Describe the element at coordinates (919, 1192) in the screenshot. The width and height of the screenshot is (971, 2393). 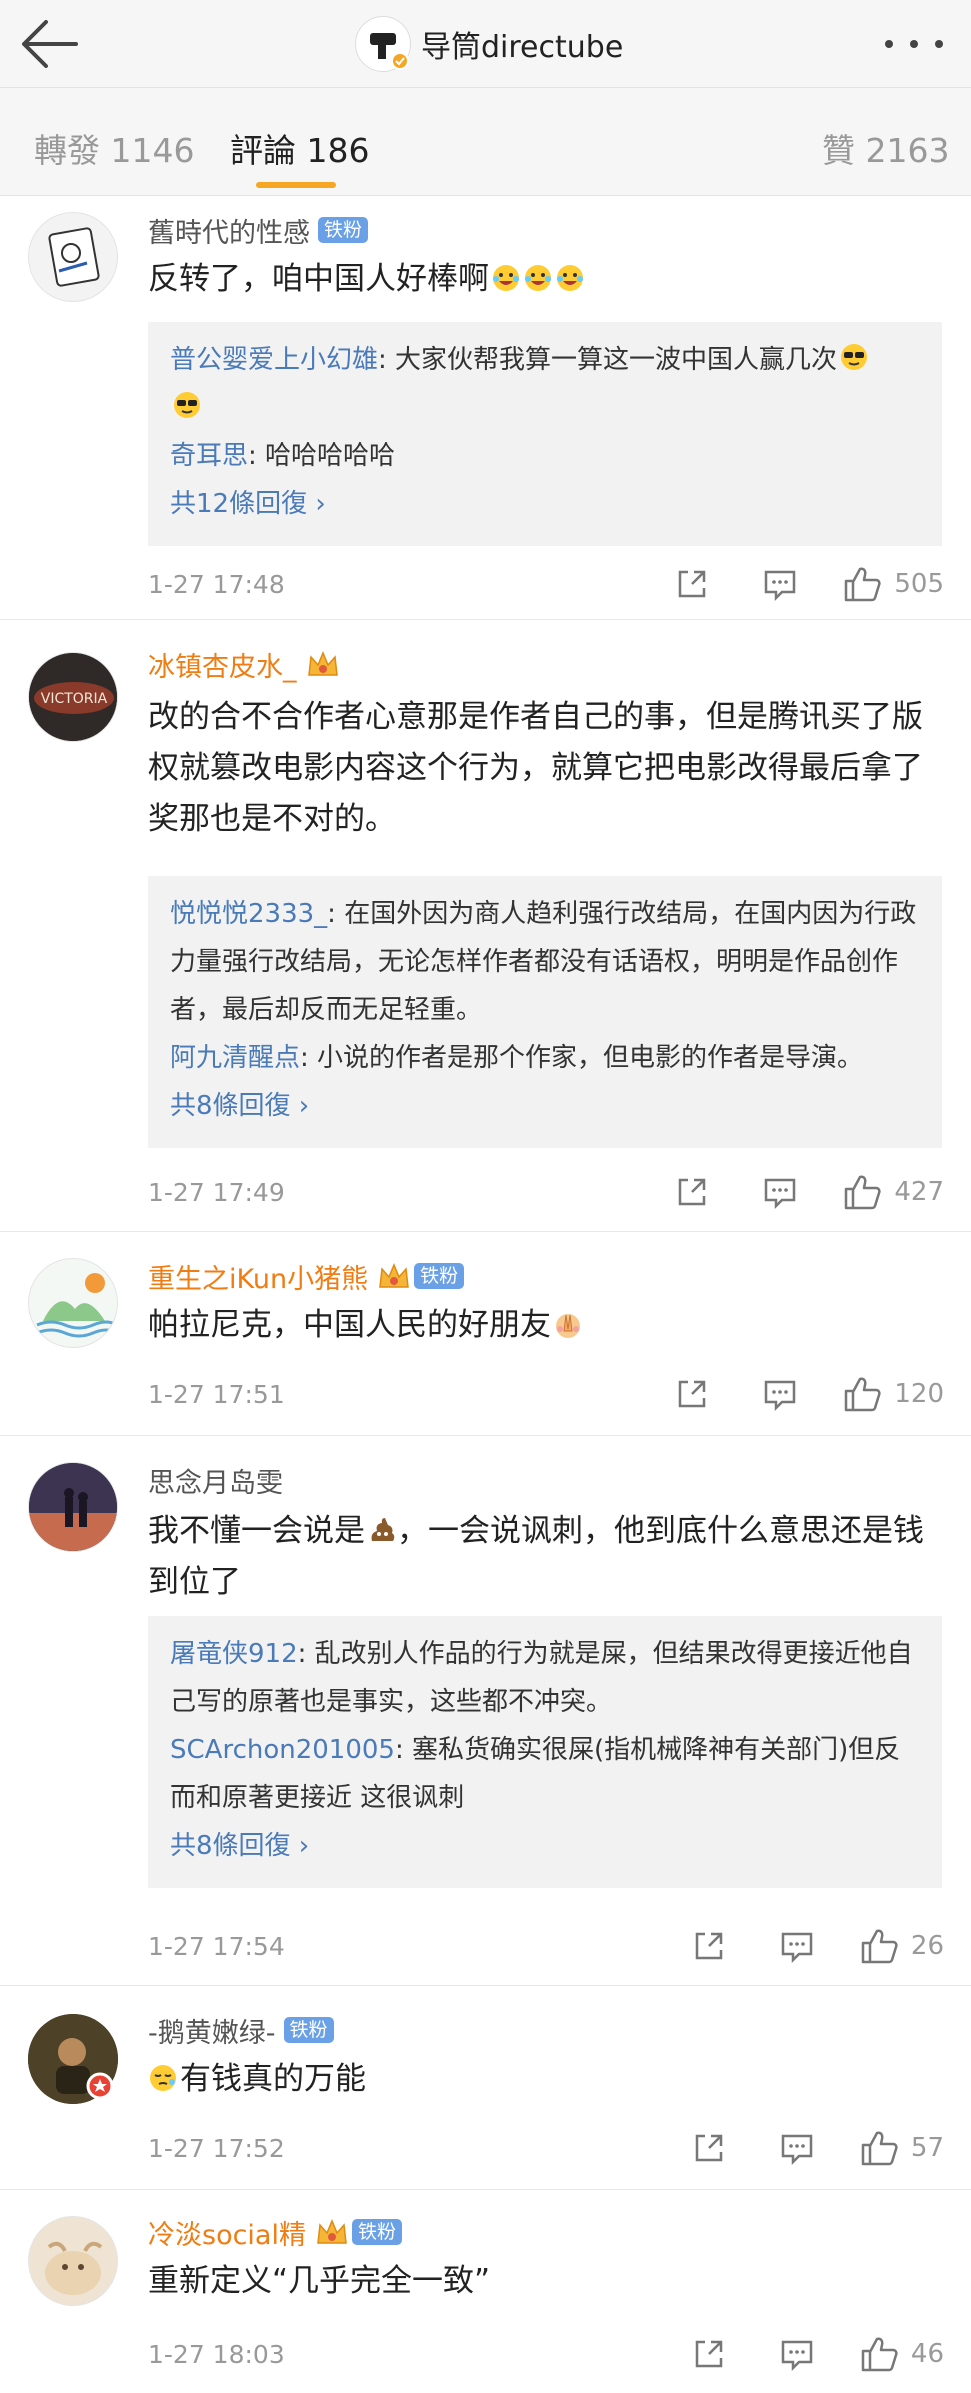
I see `like-count: 427` at that location.